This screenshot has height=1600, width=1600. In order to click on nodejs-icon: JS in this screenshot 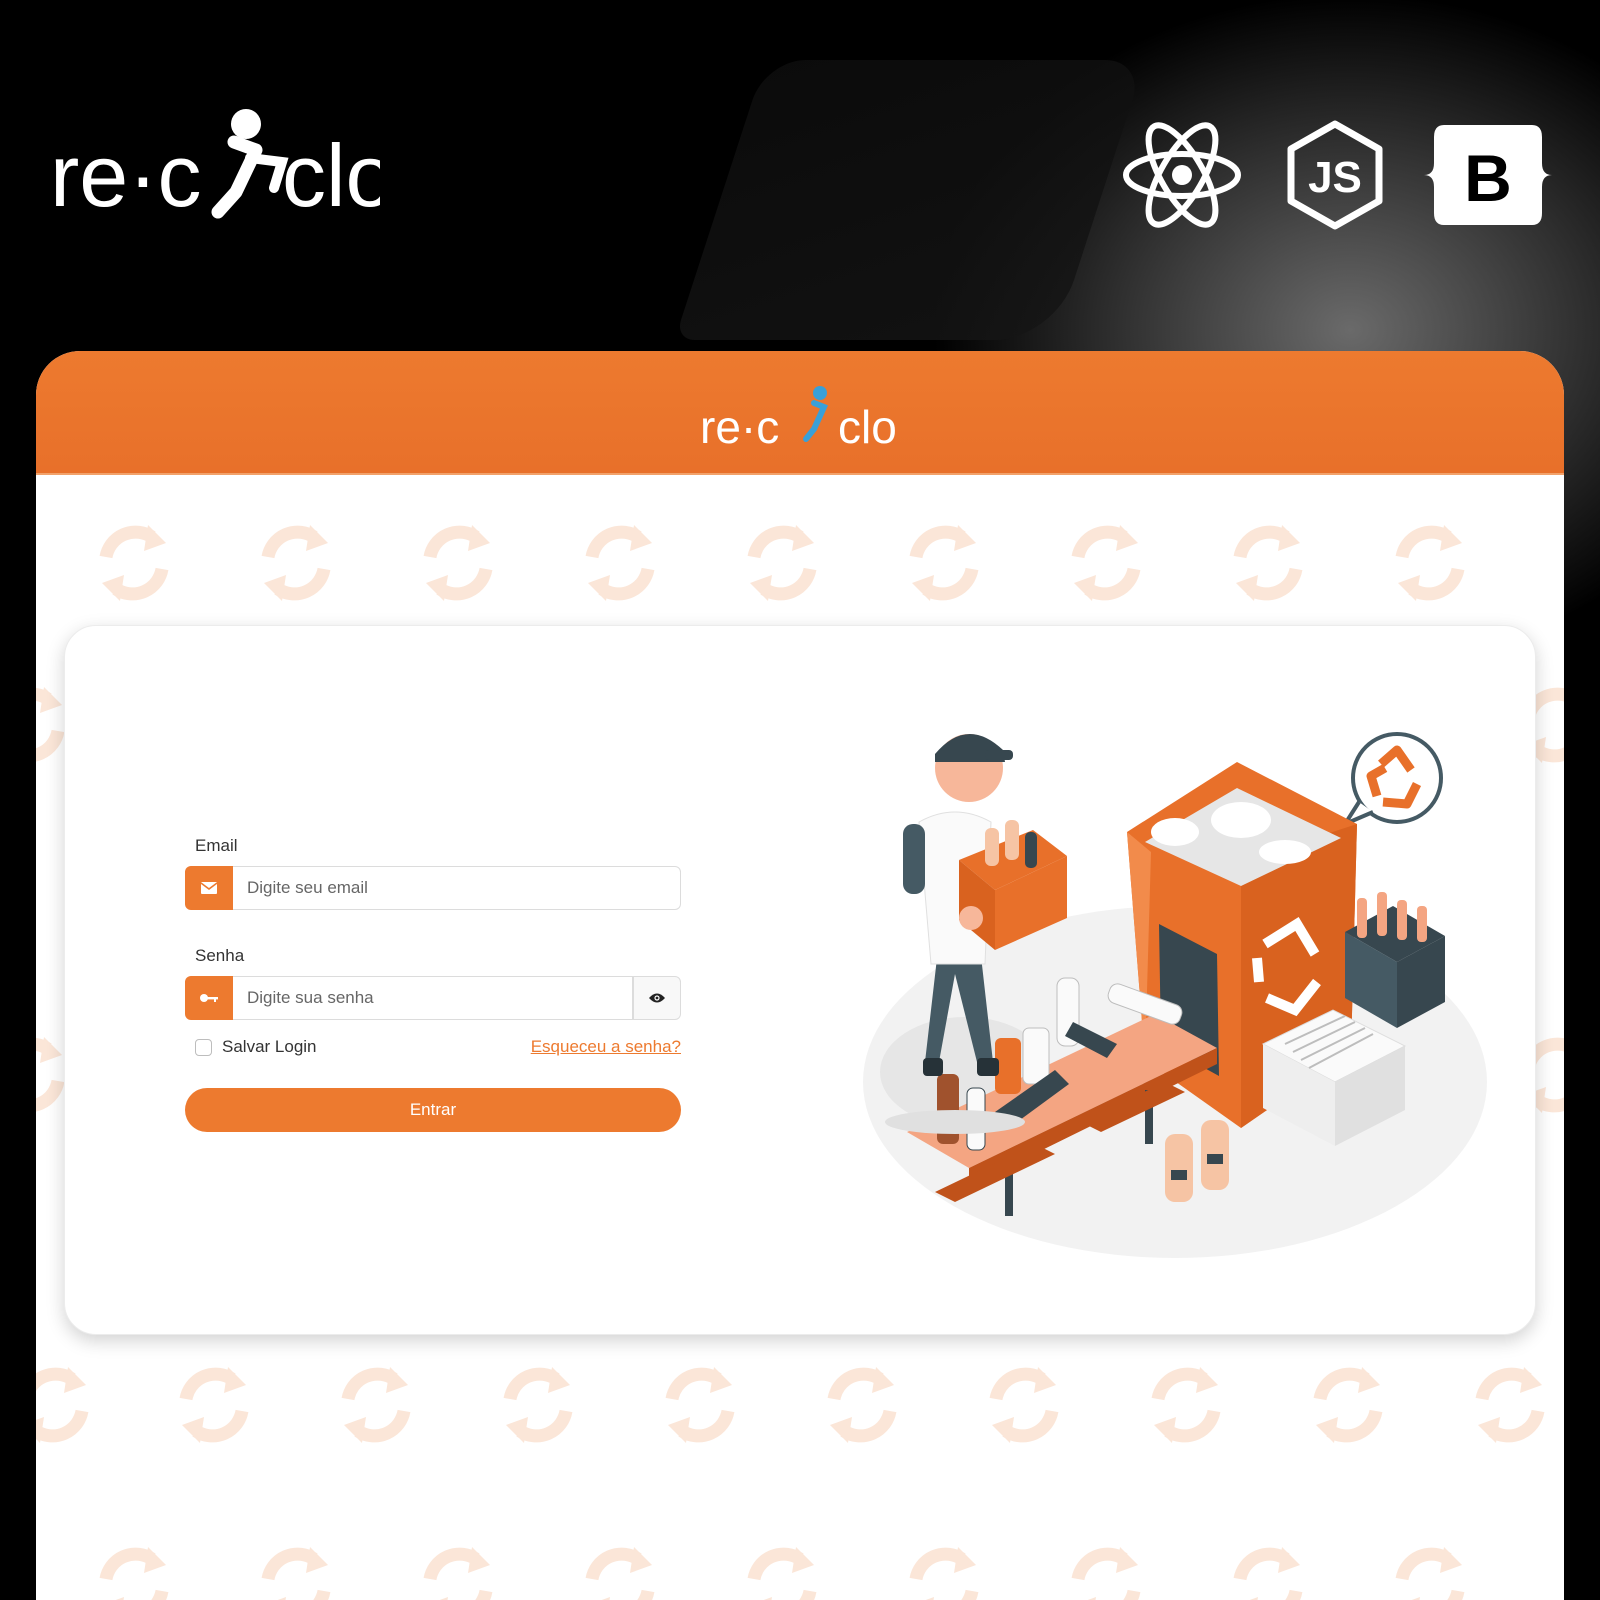, I will do `click(1335, 175)`.